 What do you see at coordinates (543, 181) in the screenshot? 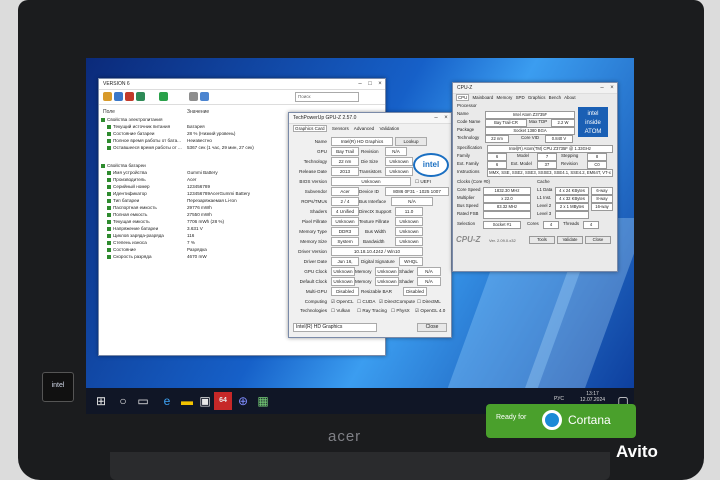
I see `cache-group-label: Cache` at bounding box center [543, 181].